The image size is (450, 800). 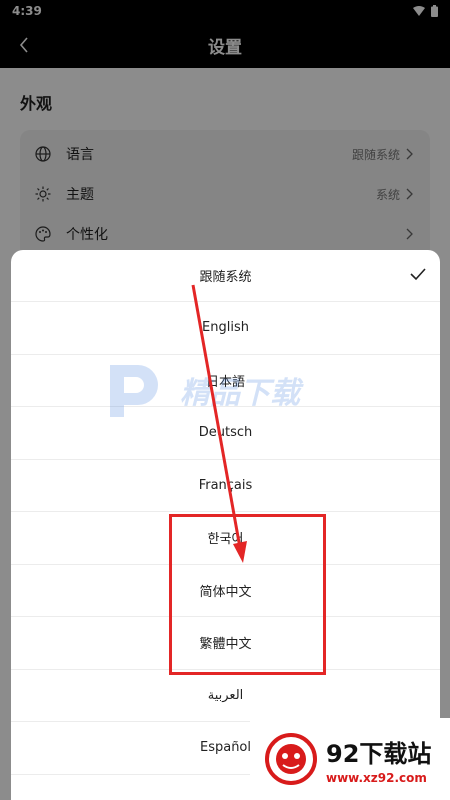 What do you see at coordinates (225, 748) in the screenshot?
I see `option-label: Español` at bounding box center [225, 748].